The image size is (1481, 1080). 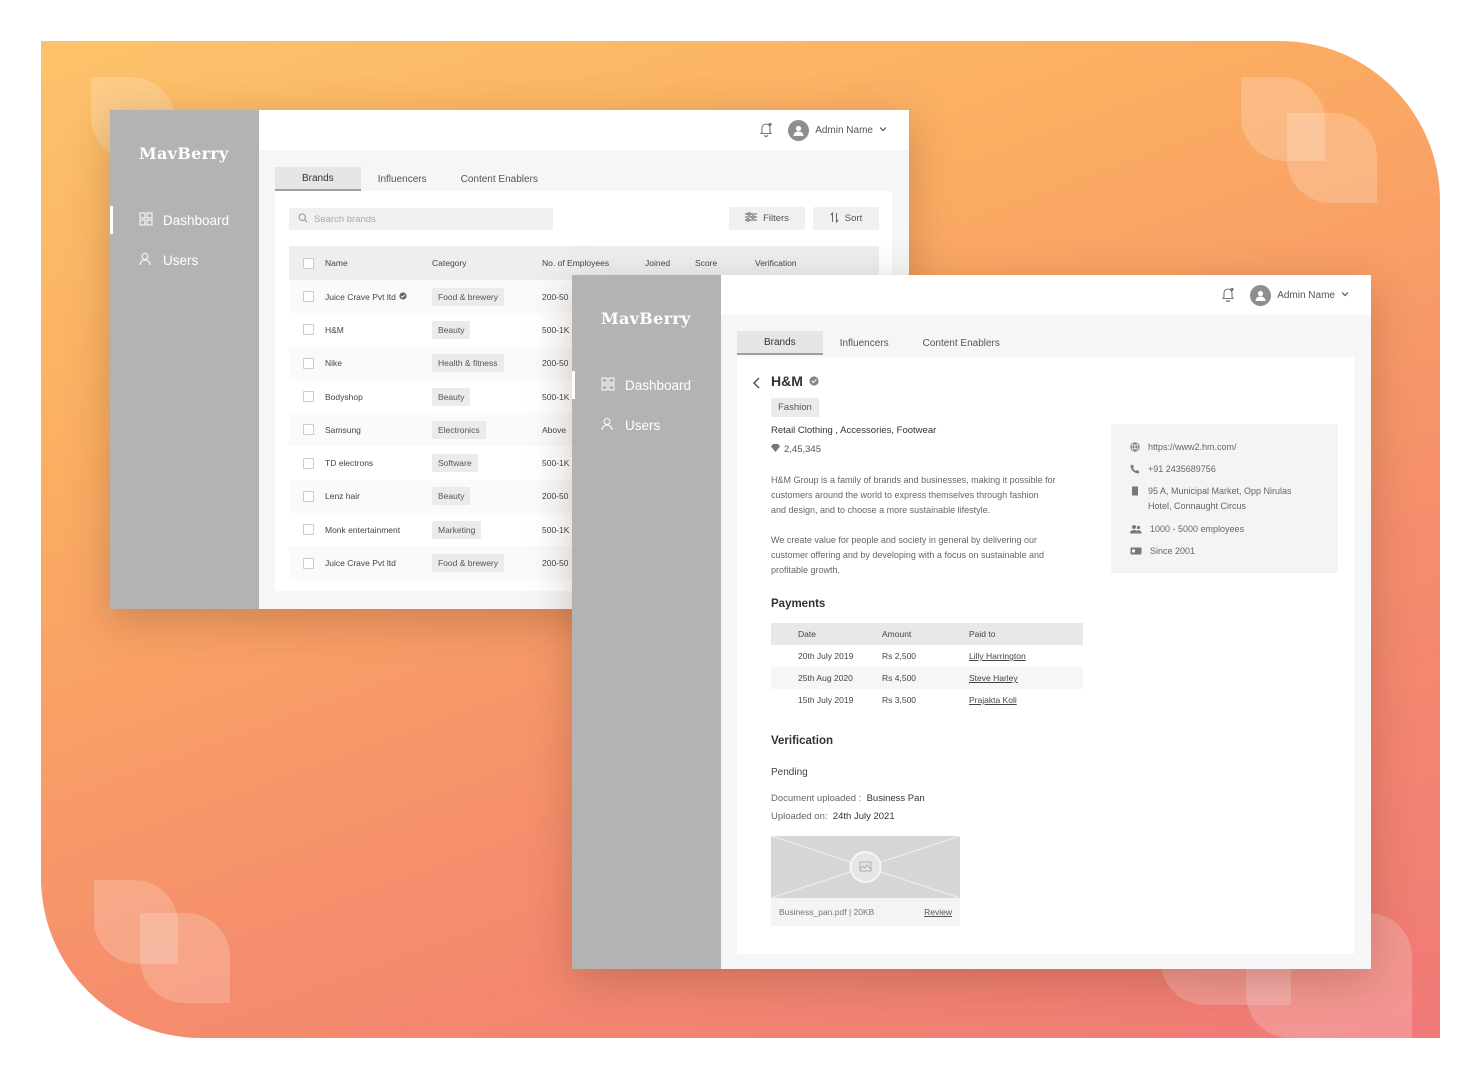 I want to click on brand-tag: Fashion, so click(x=795, y=407).